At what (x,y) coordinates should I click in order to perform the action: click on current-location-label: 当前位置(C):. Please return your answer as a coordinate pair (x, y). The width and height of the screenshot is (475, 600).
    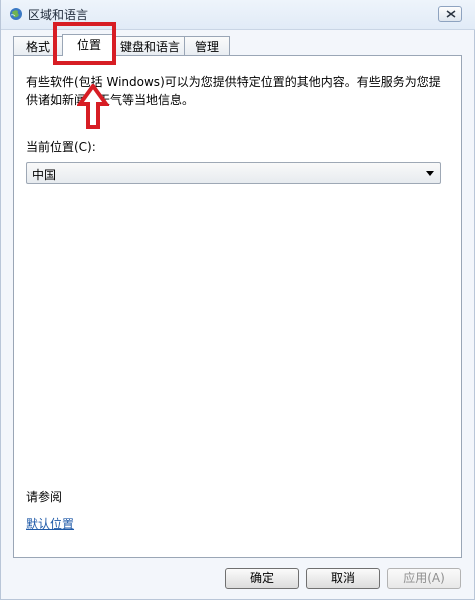
    Looking at the image, I should click on (61, 147).